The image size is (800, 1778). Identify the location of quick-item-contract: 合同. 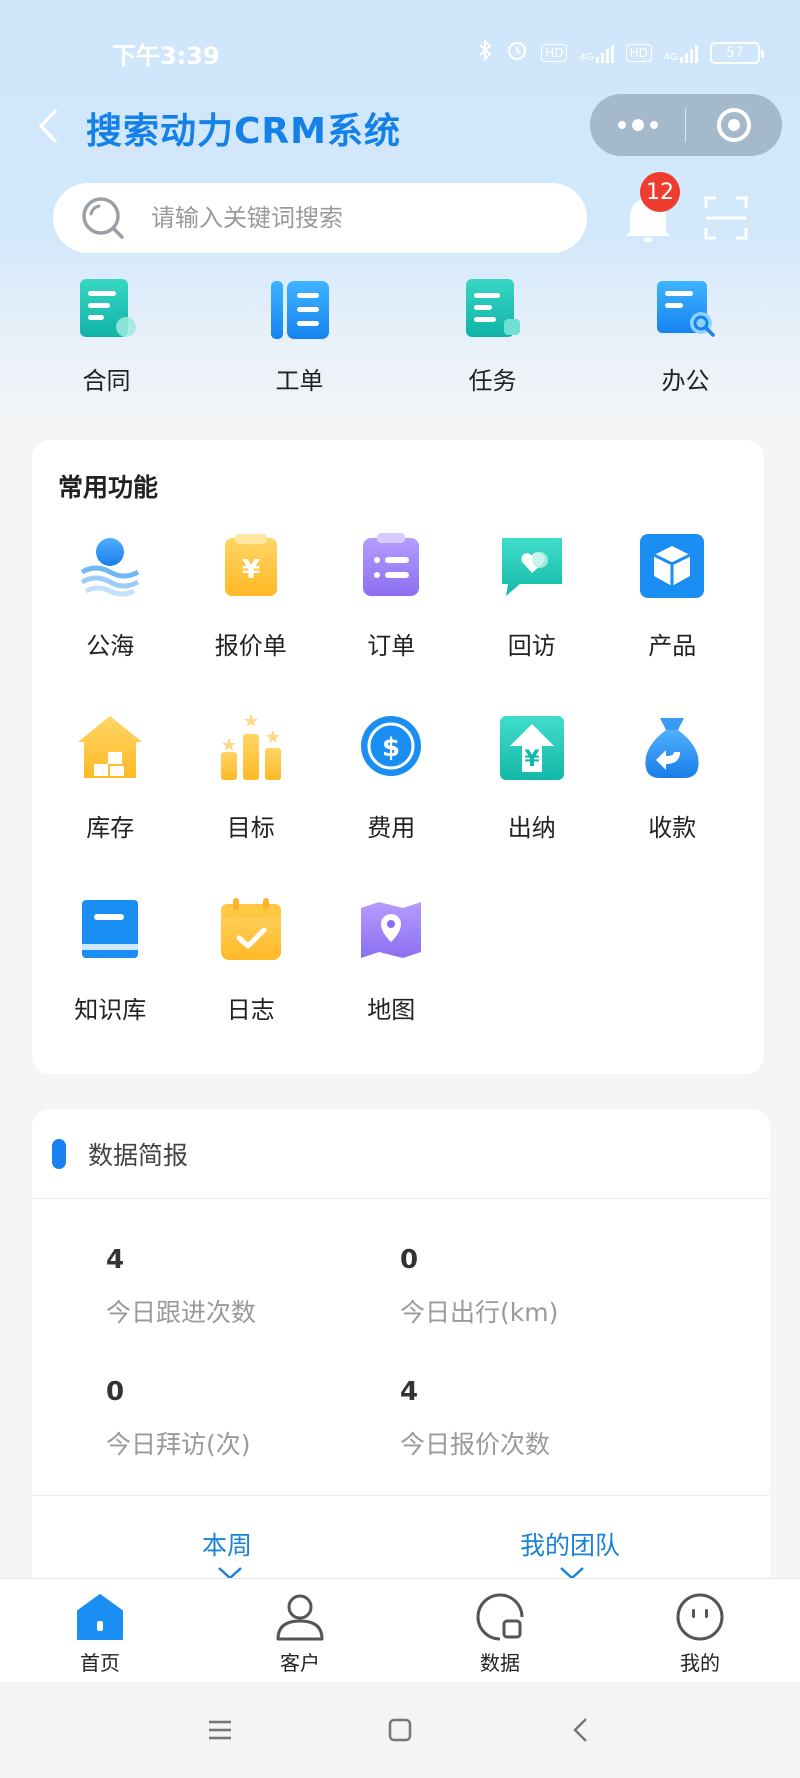
(106, 340).